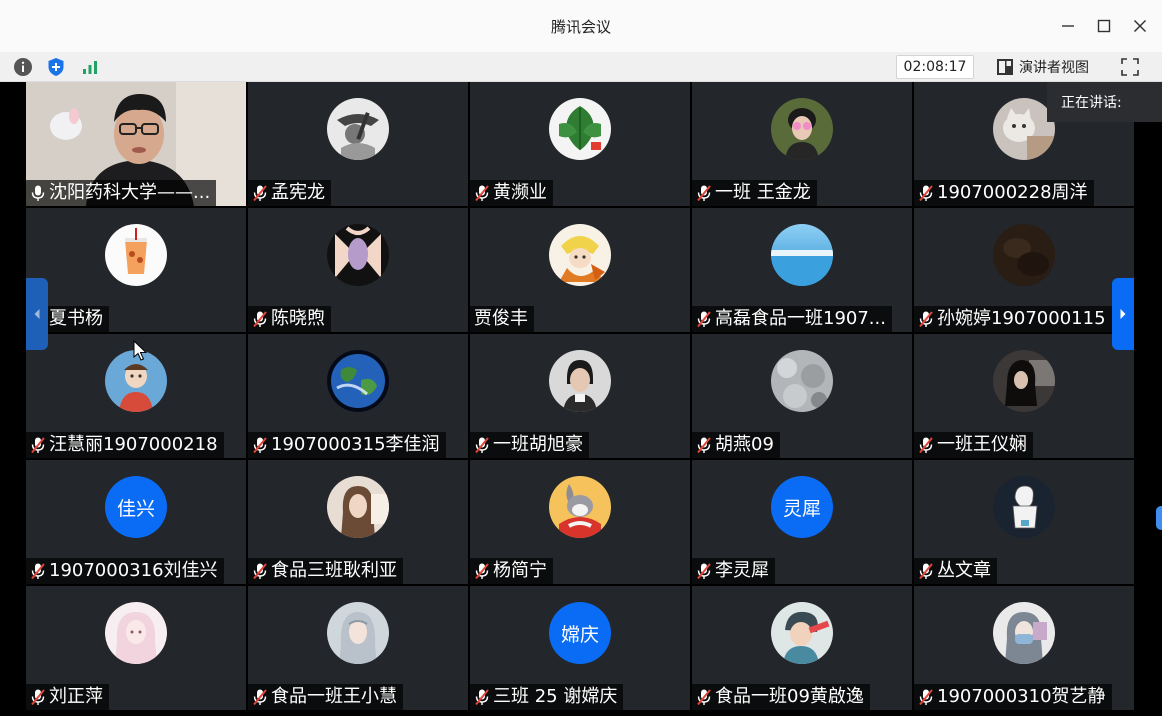  What do you see at coordinates (580, 255) in the screenshot?
I see `cartoon-fox-icon` at bounding box center [580, 255].